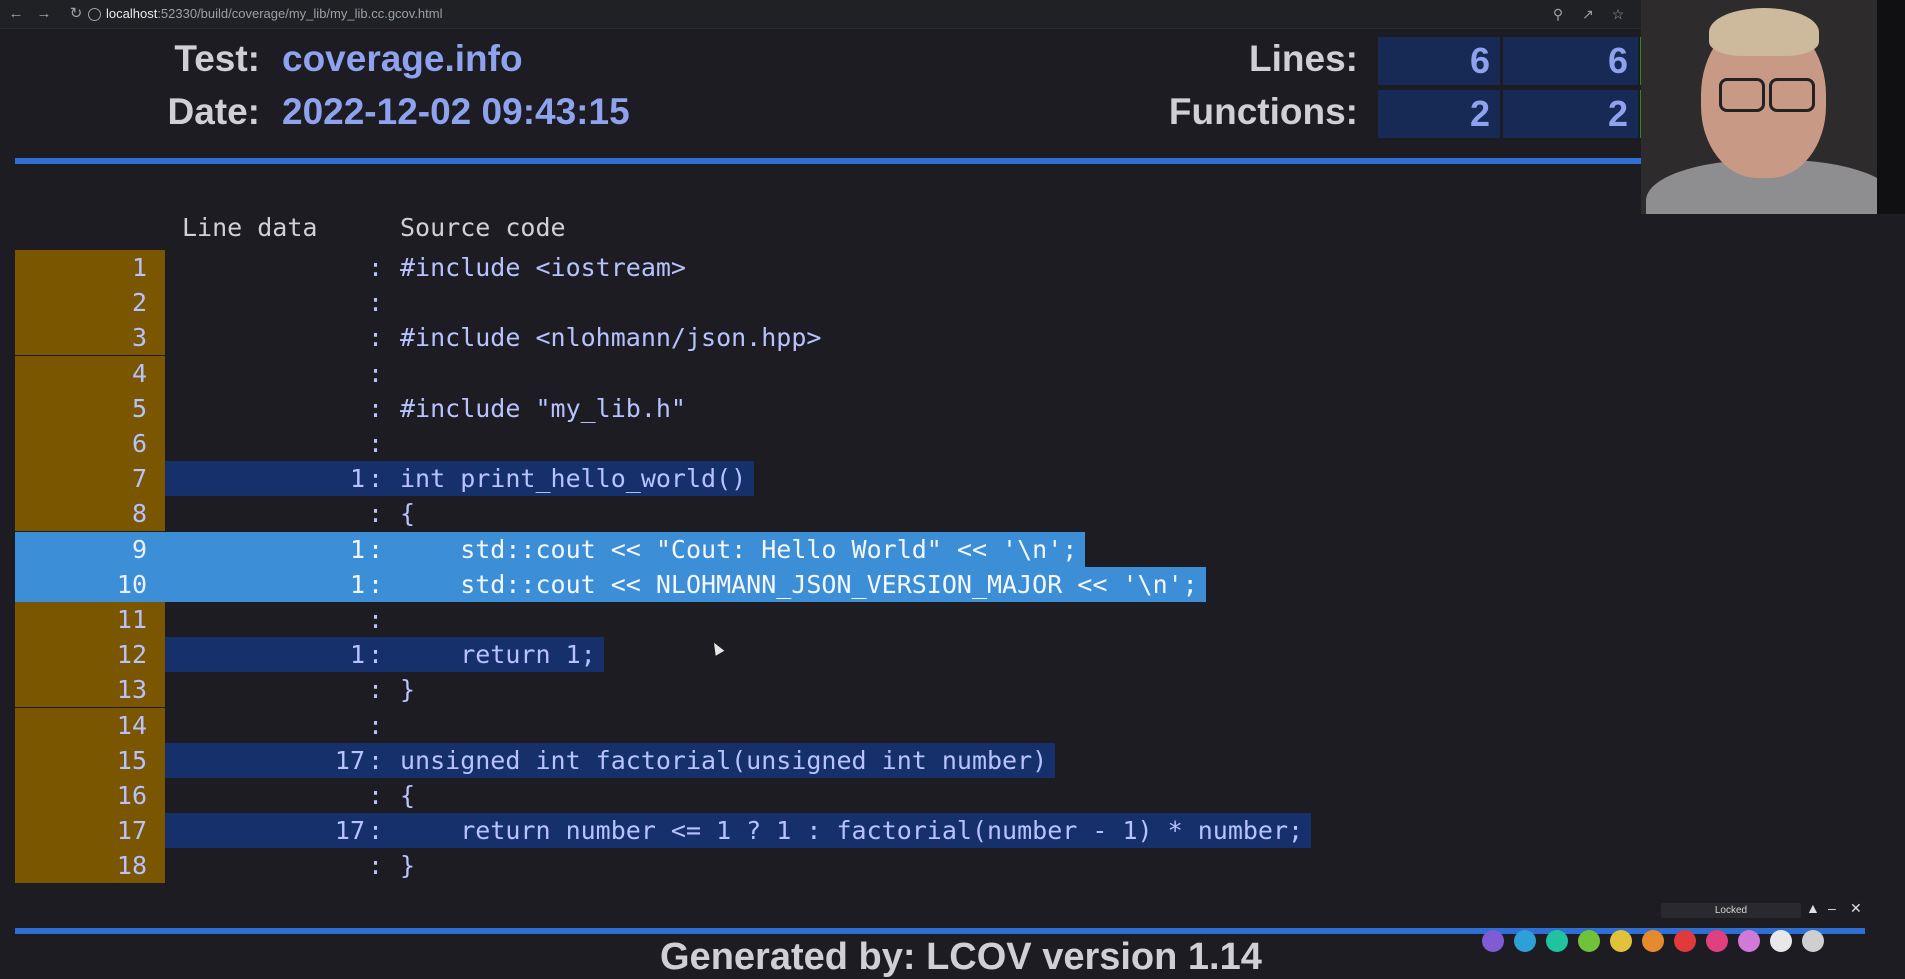  Describe the element at coordinates (90, 303) in the screenshot. I see `line-number: 2` at that location.